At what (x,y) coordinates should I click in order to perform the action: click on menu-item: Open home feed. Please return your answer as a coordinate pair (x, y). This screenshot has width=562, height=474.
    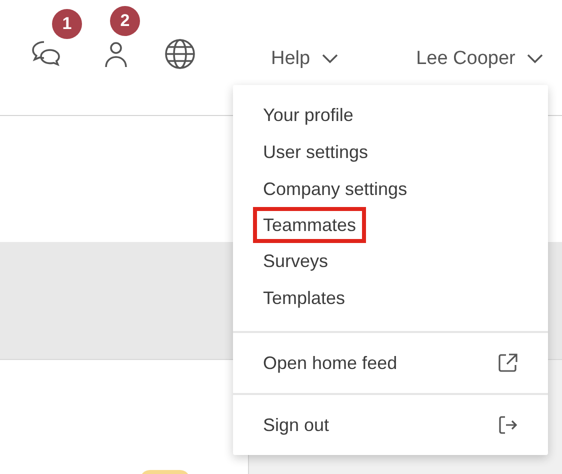
    Looking at the image, I should click on (390, 364).